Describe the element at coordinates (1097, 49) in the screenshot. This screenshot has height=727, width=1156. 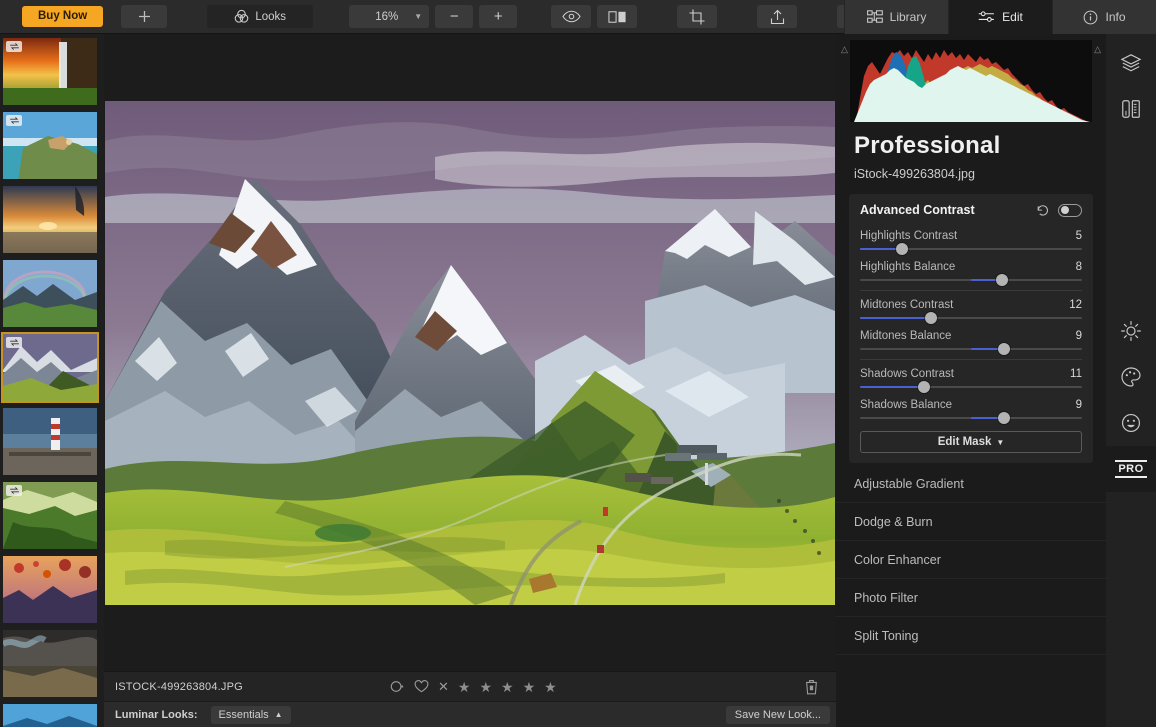
I see `clipping-highlight-marker: △` at that location.